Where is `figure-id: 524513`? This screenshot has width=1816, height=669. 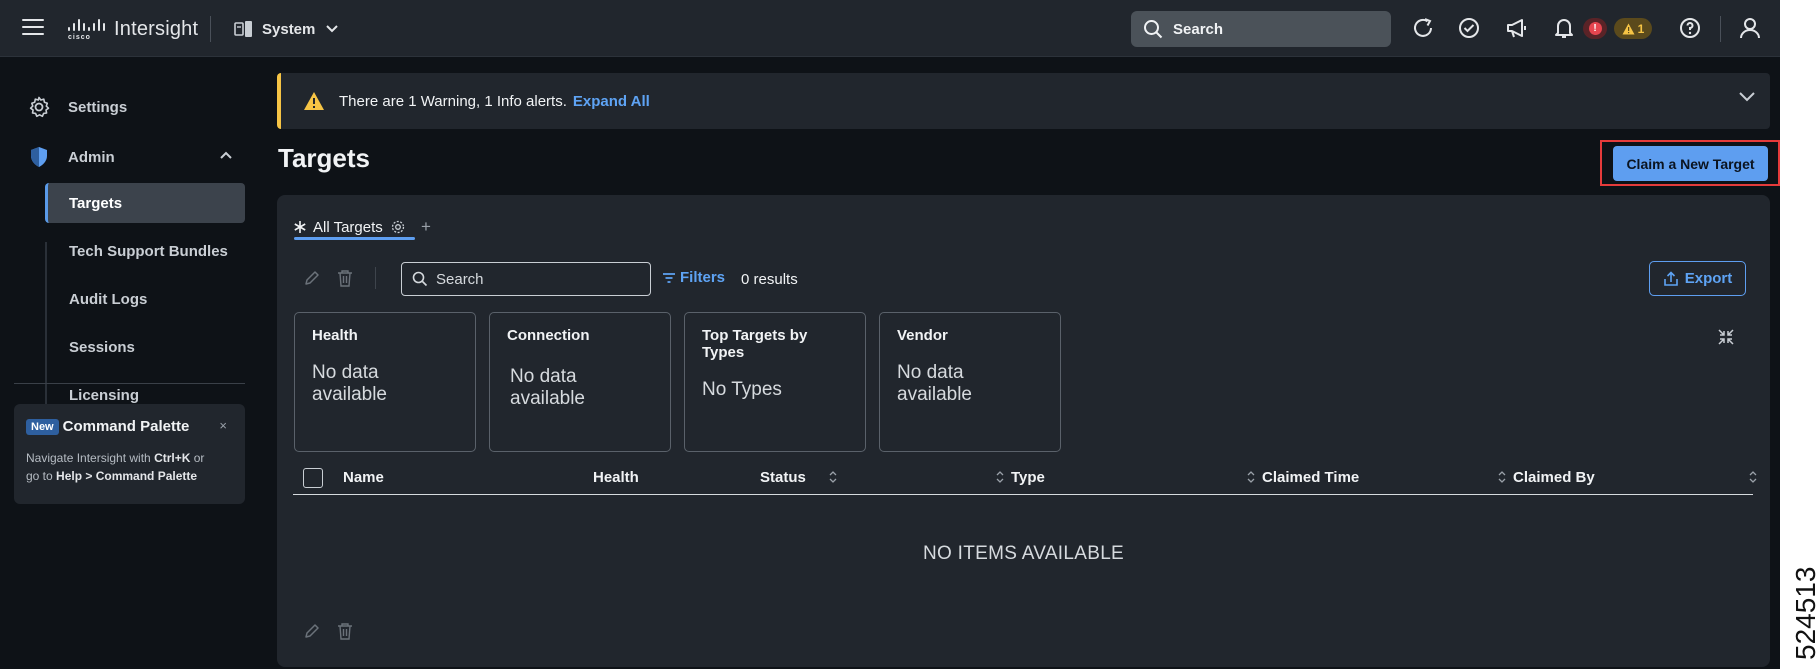
figure-id: 524513 is located at coordinates (1803, 613).